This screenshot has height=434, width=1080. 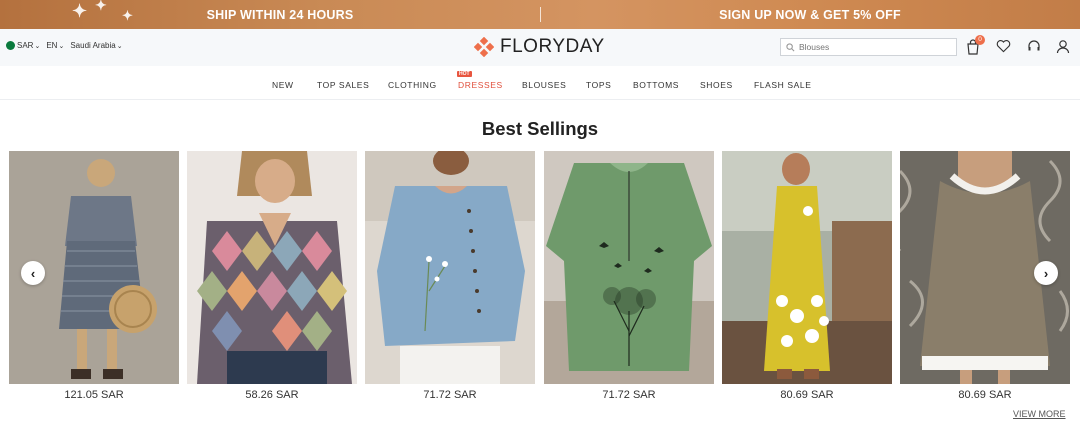 I want to click on locale-selector: SAR ⌄ EN ⌄ Saudi Arabia ⌄, so click(x=64, y=45).